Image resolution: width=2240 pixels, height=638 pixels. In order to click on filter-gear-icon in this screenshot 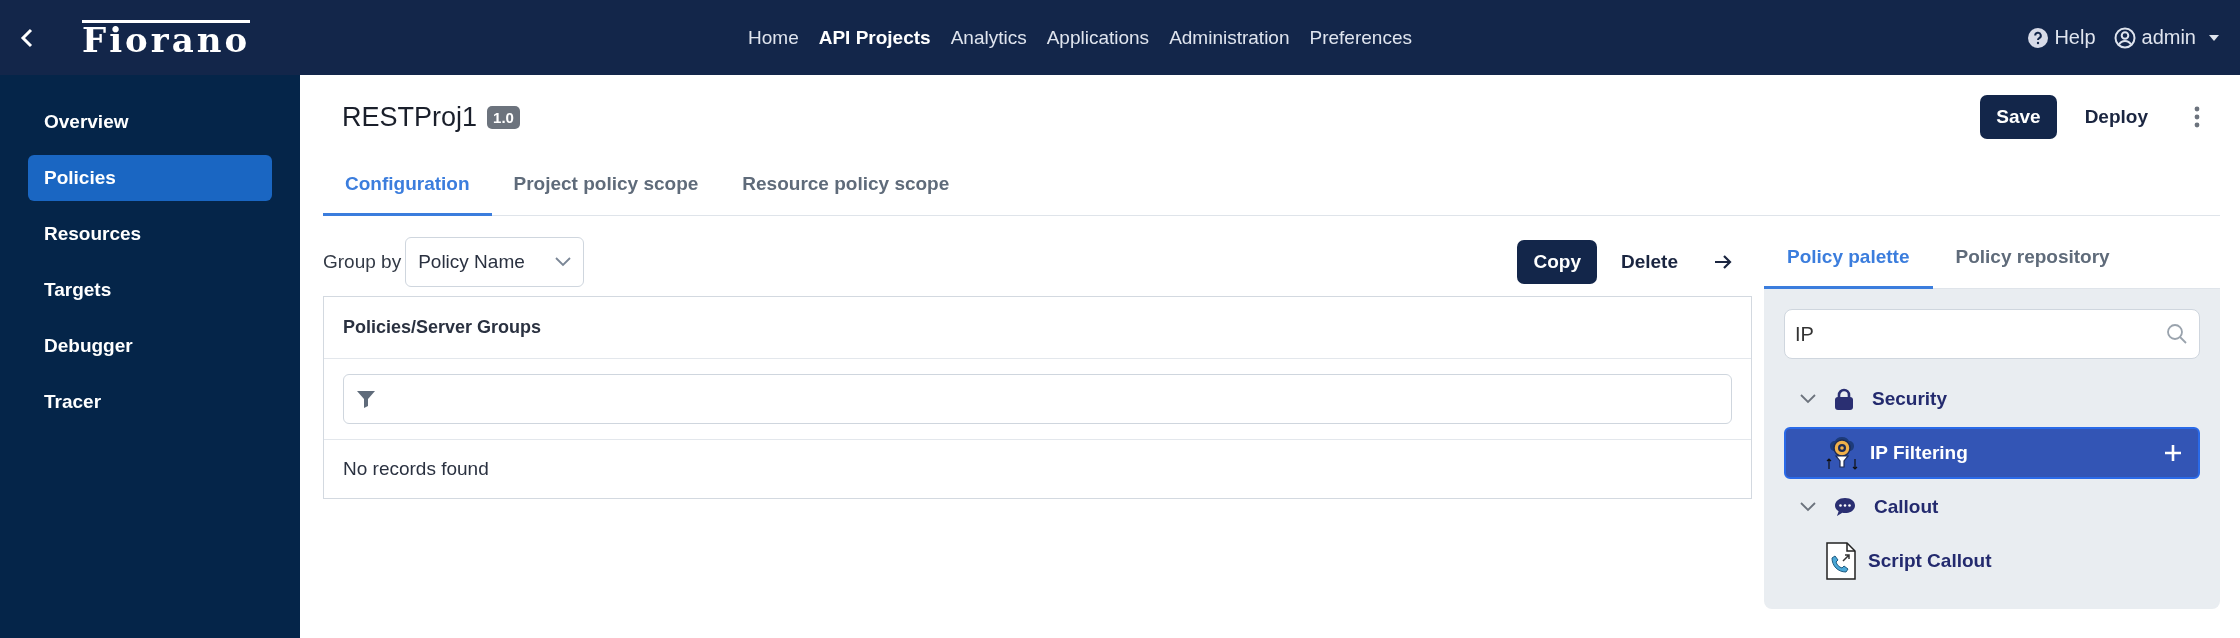, I will do `click(1842, 453)`.